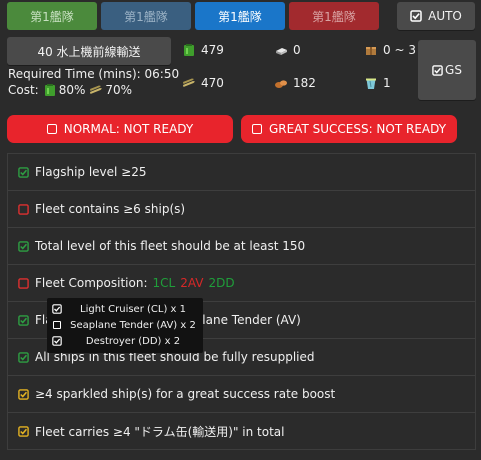 Image resolution: width=481 pixels, height=460 pixels. I want to click on gs-toggle-button: GS, so click(447, 70).